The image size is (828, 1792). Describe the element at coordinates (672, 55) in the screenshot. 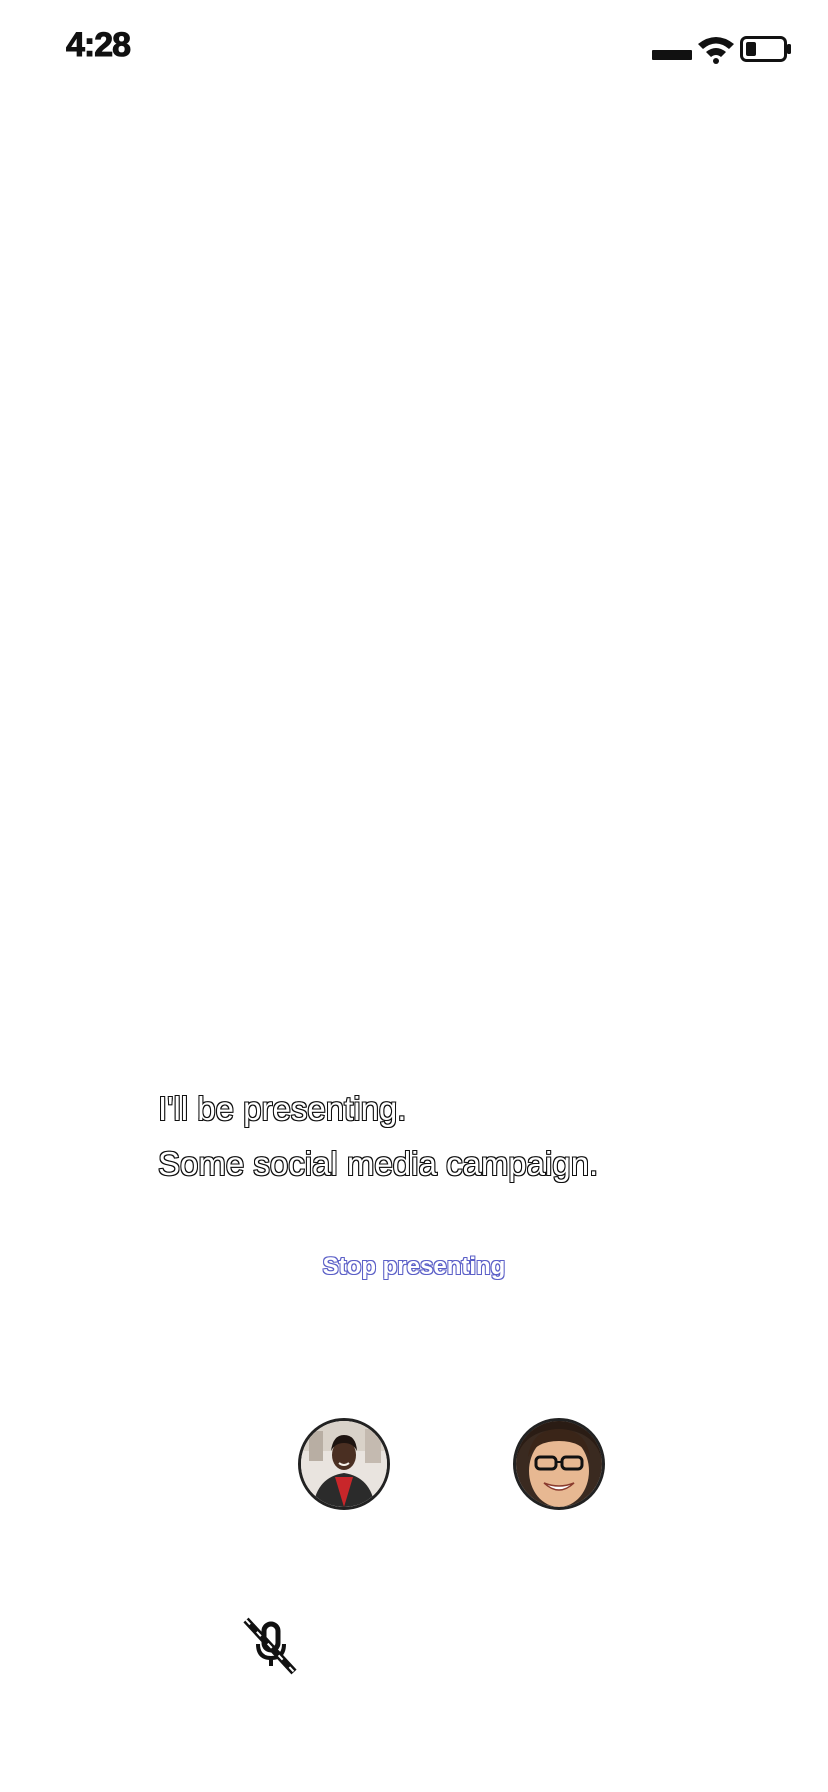

I see `cellular-signal-icon` at that location.